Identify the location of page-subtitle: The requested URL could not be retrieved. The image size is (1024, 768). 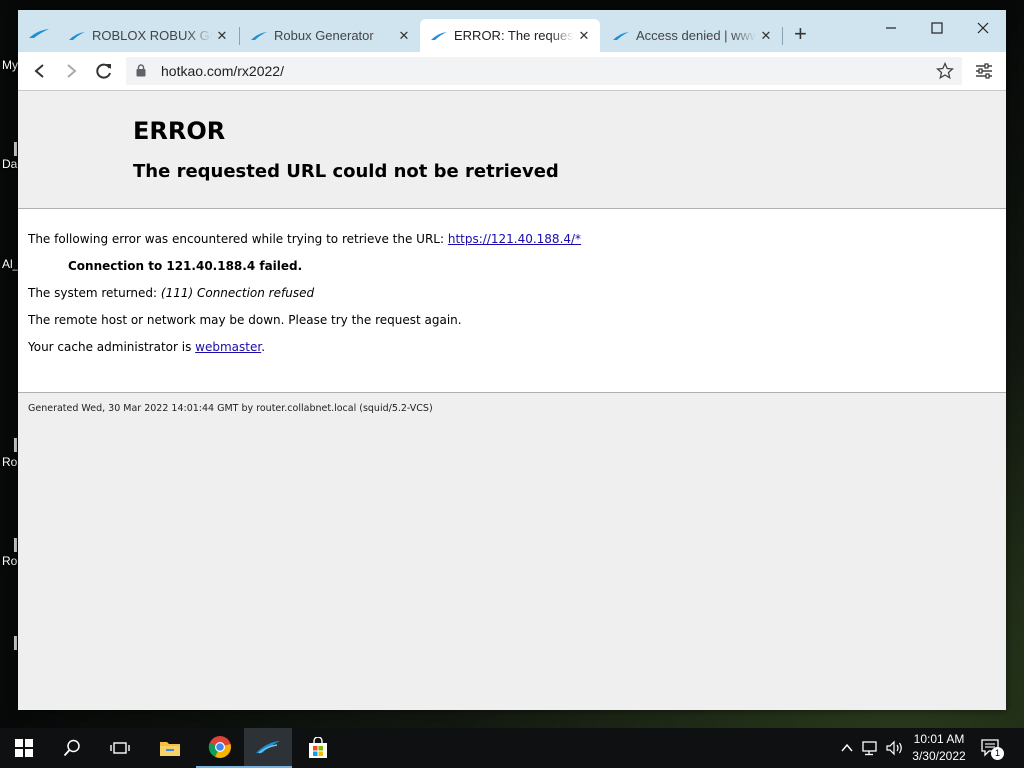
(346, 171).